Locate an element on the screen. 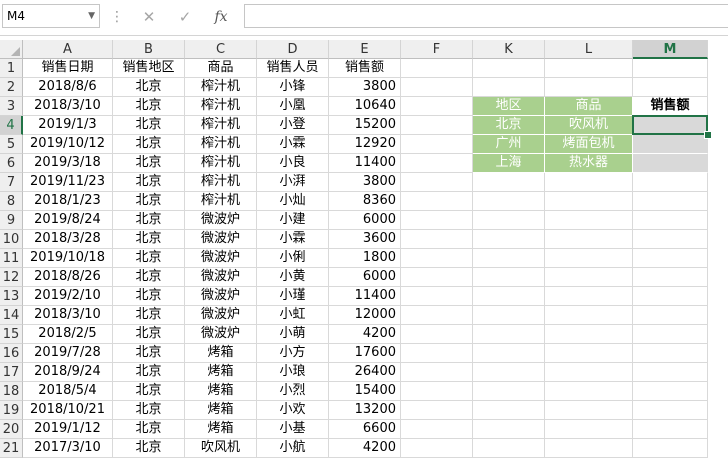 The width and height of the screenshot is (728, 459). row-header-6: 6 is located at coordinates (11, 163).